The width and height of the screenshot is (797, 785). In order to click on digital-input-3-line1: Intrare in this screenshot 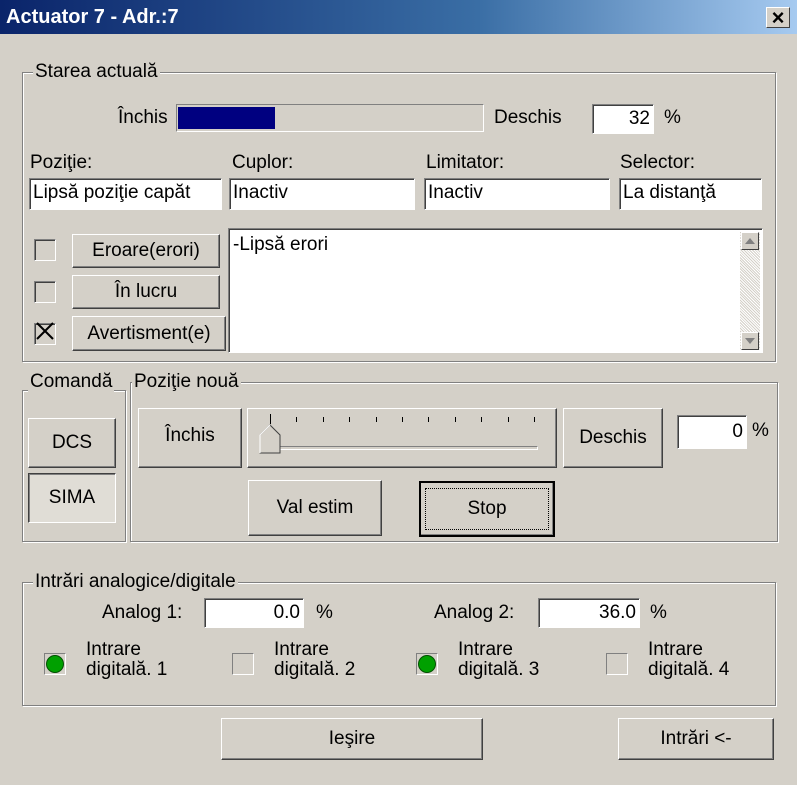, I will do `click(485, 649)`.